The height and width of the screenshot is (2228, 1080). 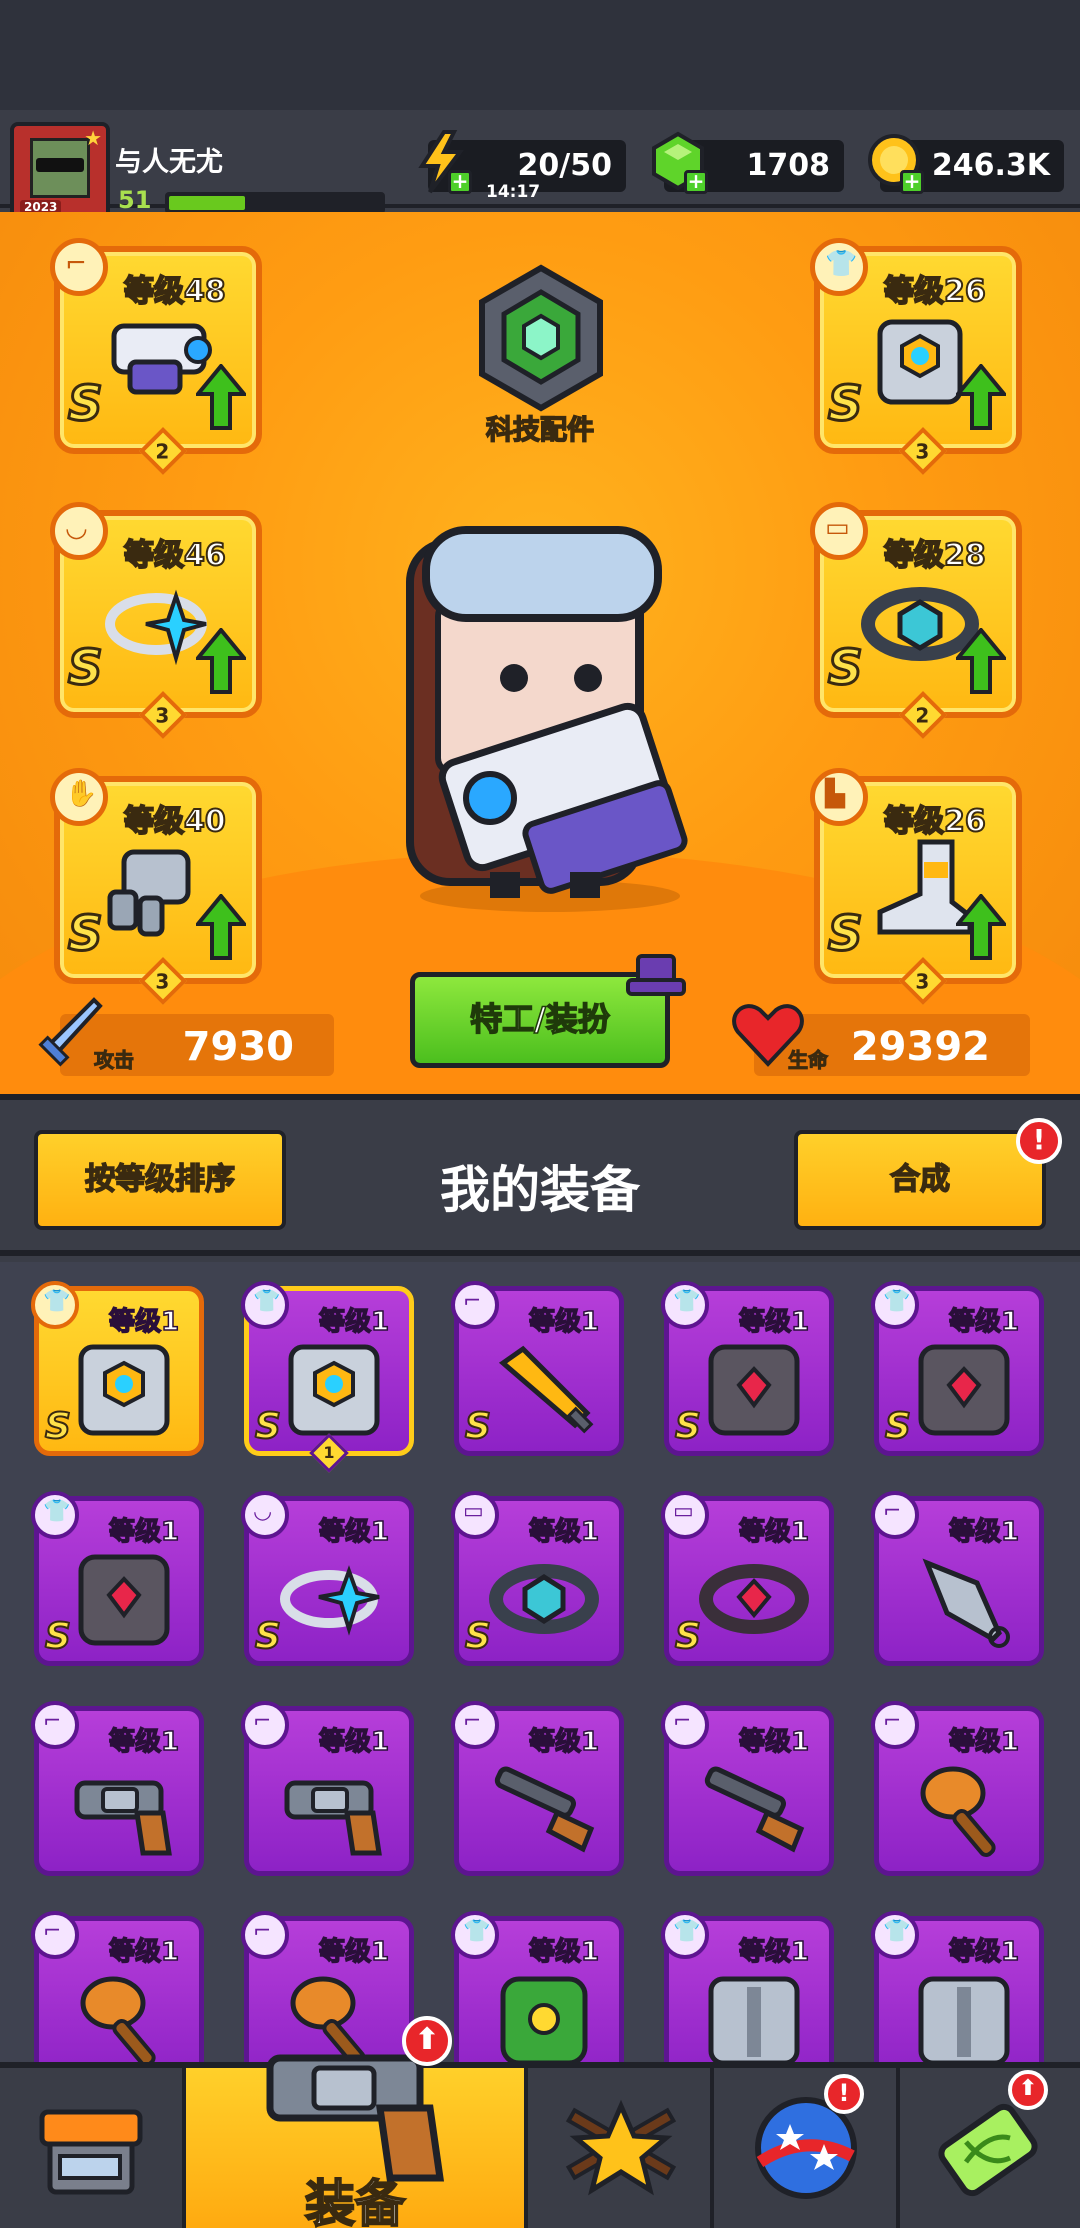 I want to click on ring-icon, so click(x=330, y=1600).